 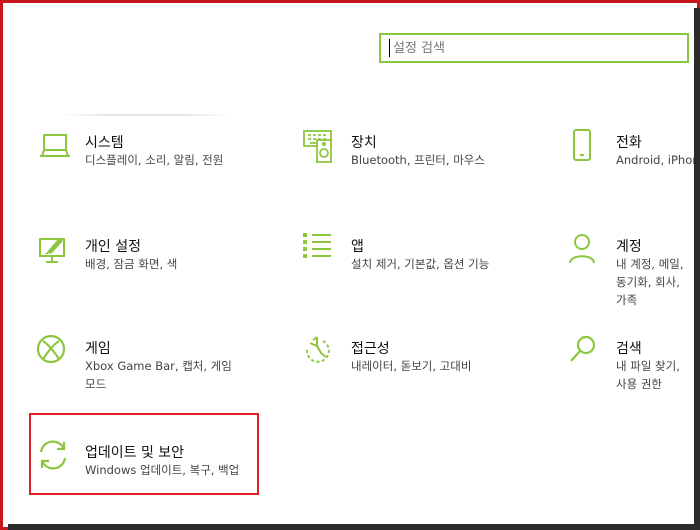 What do you see at coordinates (146, 115) in the screenshot?
I see `divider` at bounding box center [146, 115].